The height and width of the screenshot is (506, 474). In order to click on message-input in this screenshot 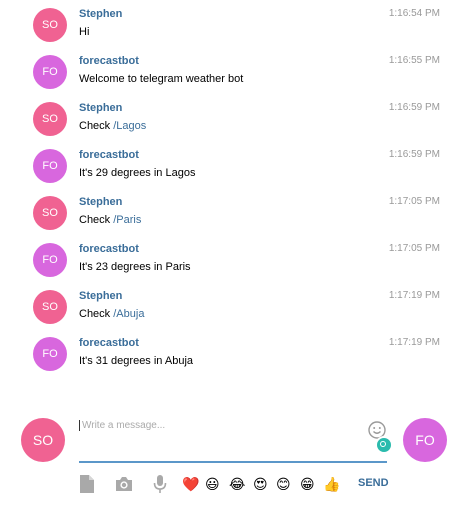, I will do `click(220, 425)`.